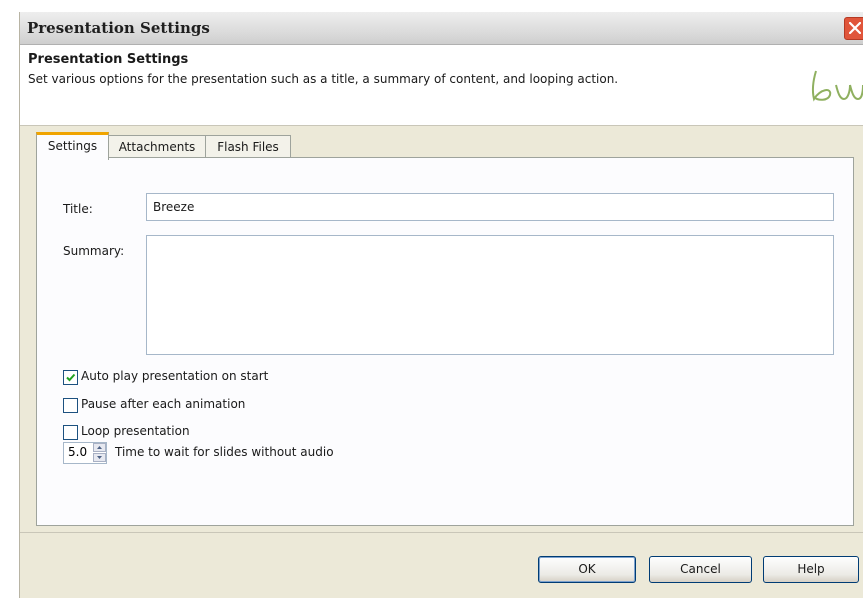  I want to click on header-title: Presentation Settings, so click(108, 59).